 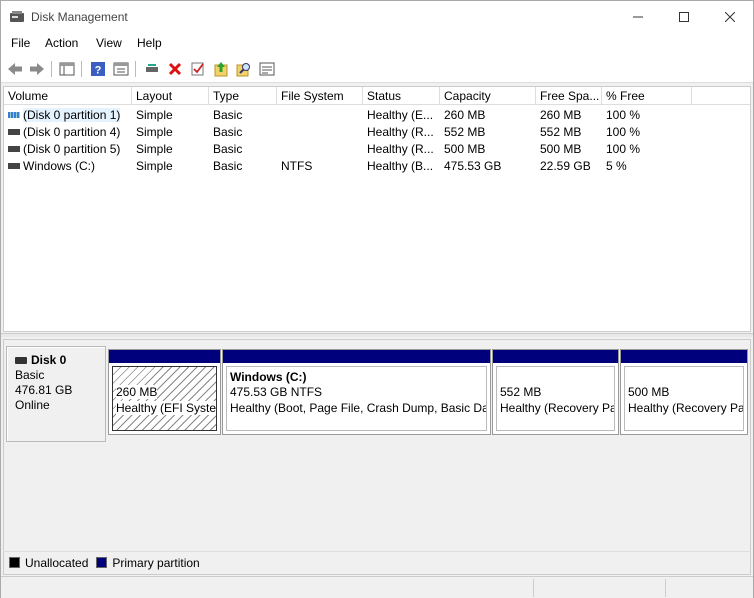 What do you see at coordinates (72, 149) in the screenshot?
I see `volume-name: (Disk 0 partition 5)` at bounding box center [72, 149].